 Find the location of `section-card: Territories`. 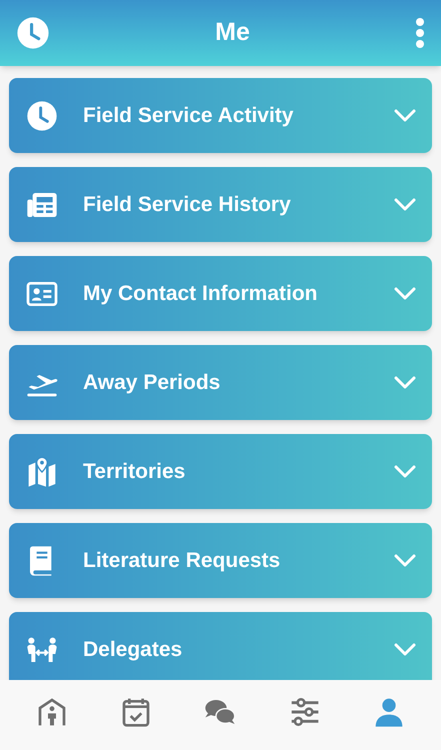

section-card: Territories is located at coordinates (220, 471).